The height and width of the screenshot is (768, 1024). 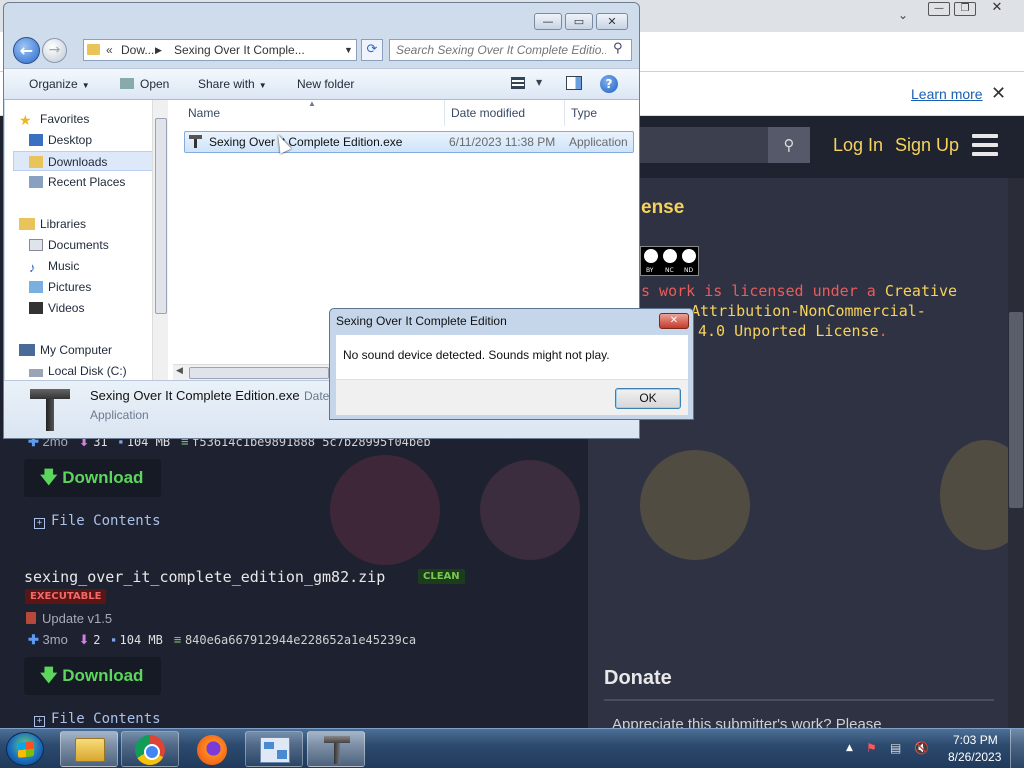 I want to click on open-button: Open, so click(x=144, y=84).